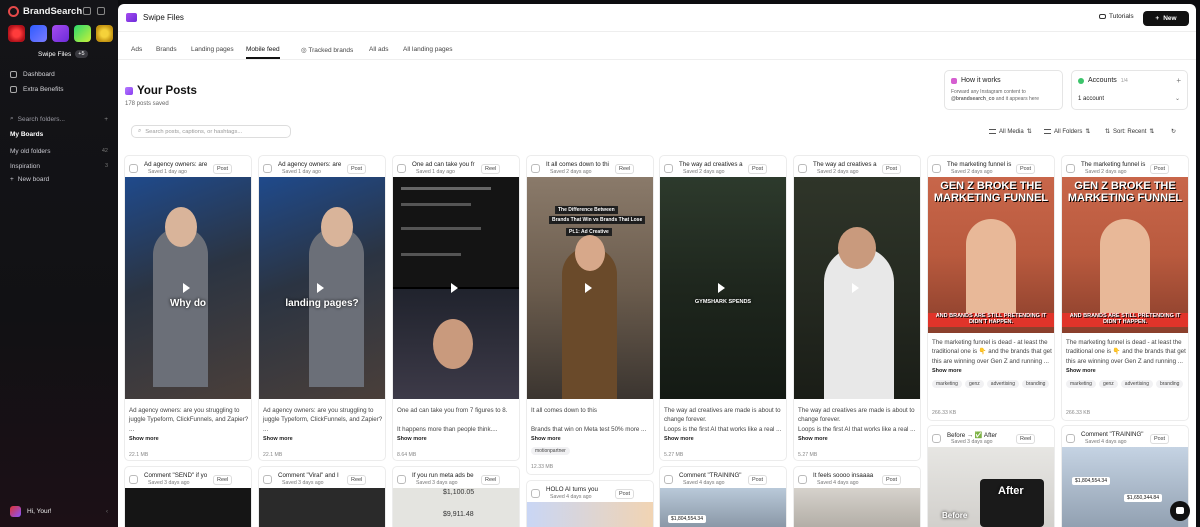 Image resolution: width=1200 pixels, height=527 pixels. What do you see at coordinates (1091, 99) in the screenshot?
I see `account-select: 1 account` at bounding box center [1091, 99].